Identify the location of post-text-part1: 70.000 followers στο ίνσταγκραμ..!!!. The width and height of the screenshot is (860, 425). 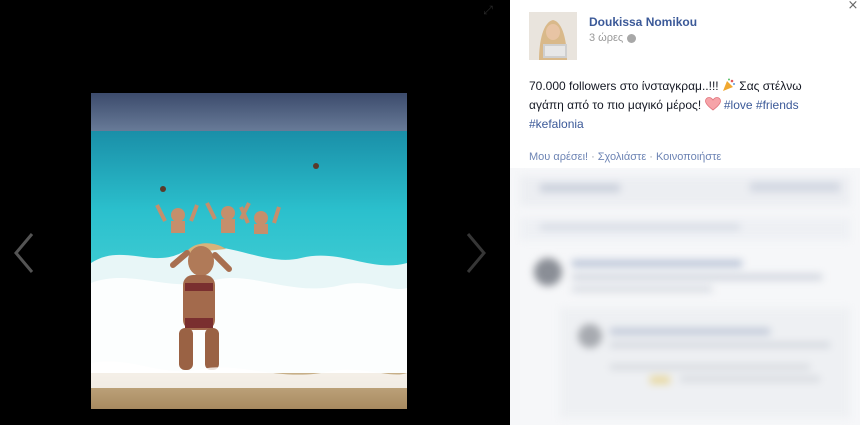
(625, 86).